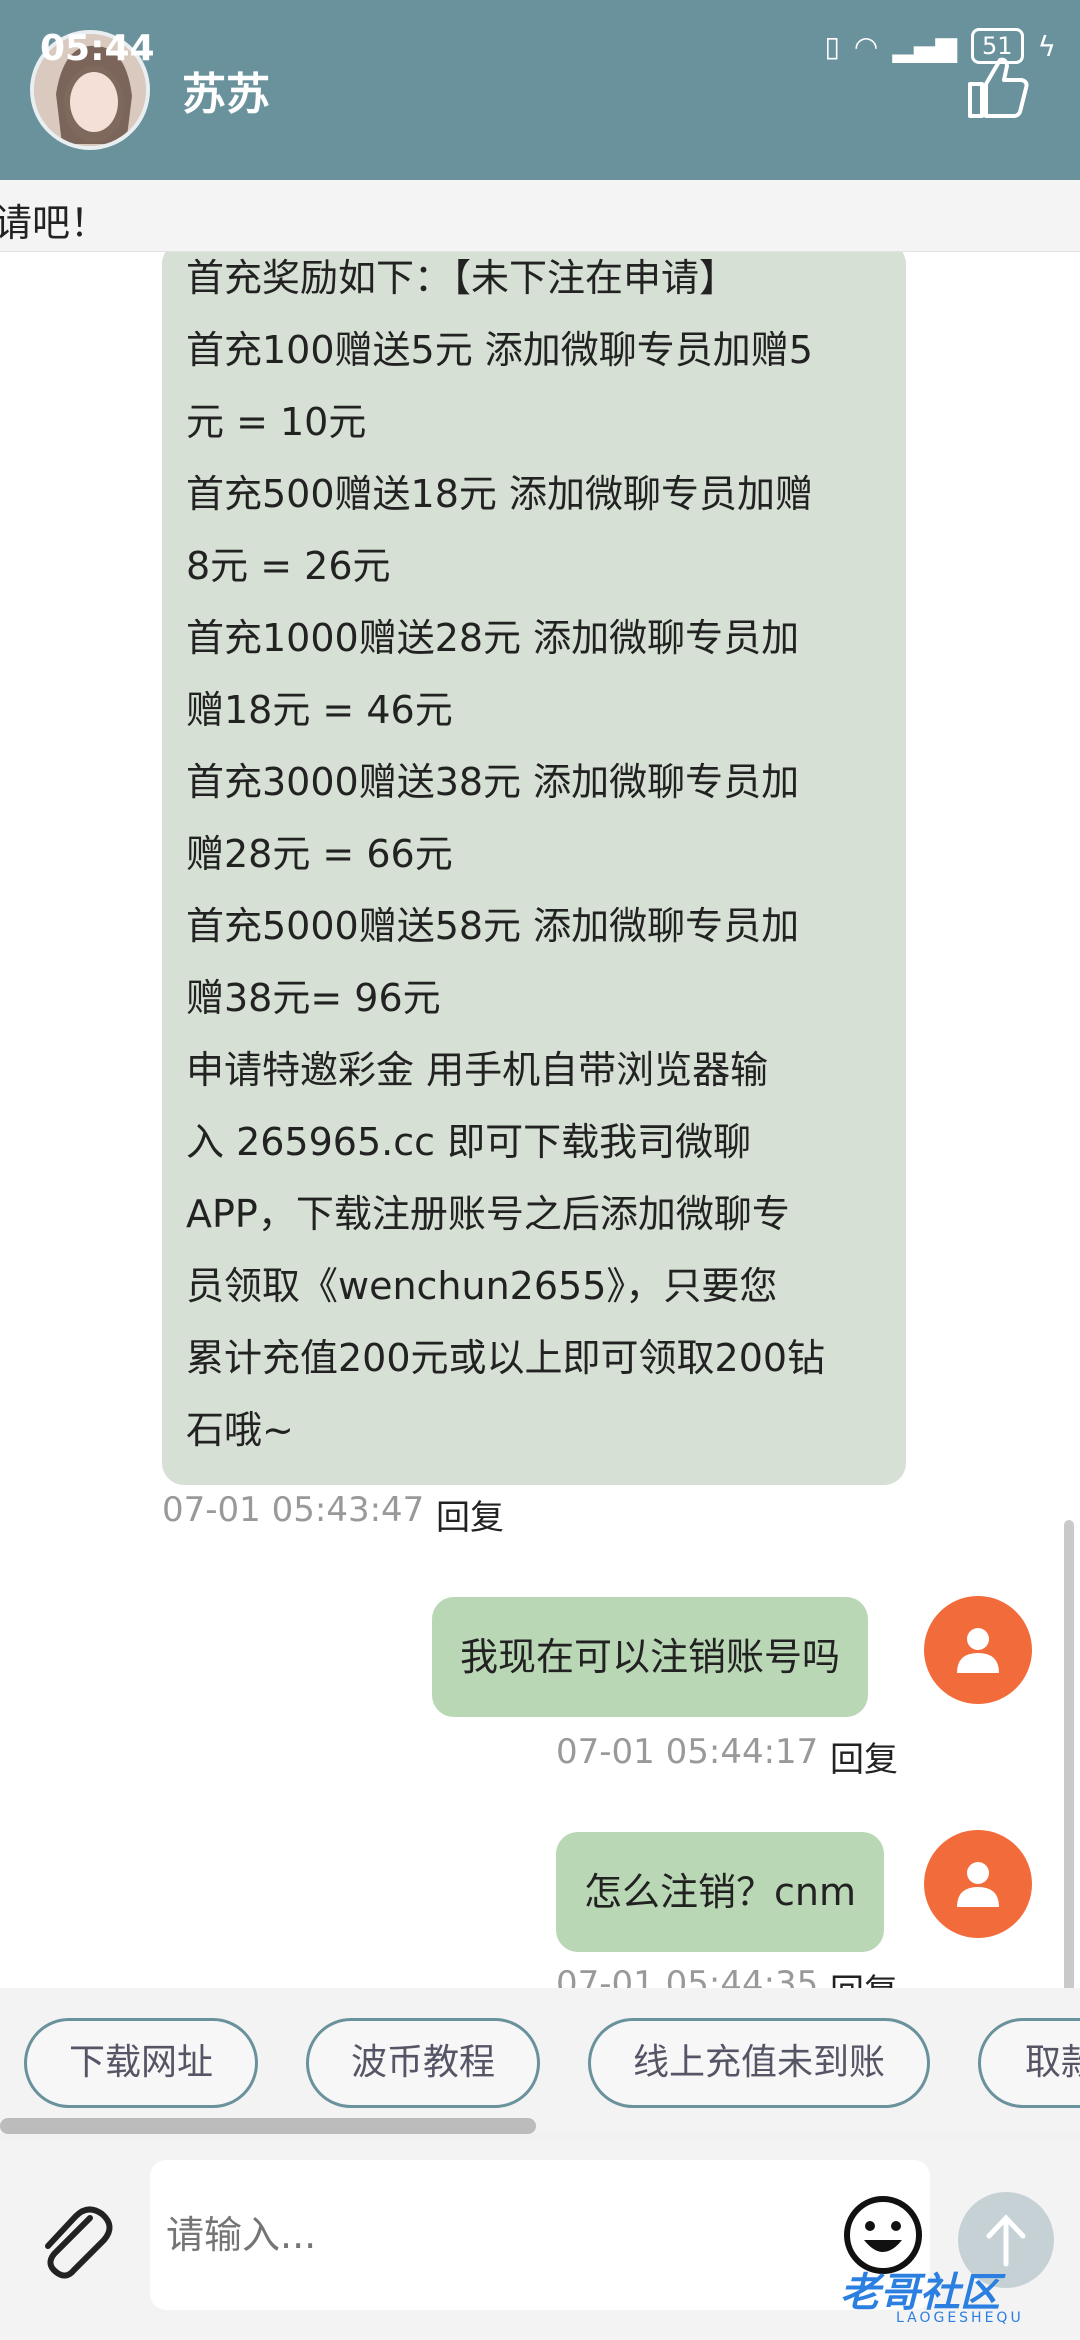  What do you see at coordinates (720, 1892) in the screenshot?
I see `outgoing-message-bubble: 怎么注销？cnm` at bounding box center [720, 1892].